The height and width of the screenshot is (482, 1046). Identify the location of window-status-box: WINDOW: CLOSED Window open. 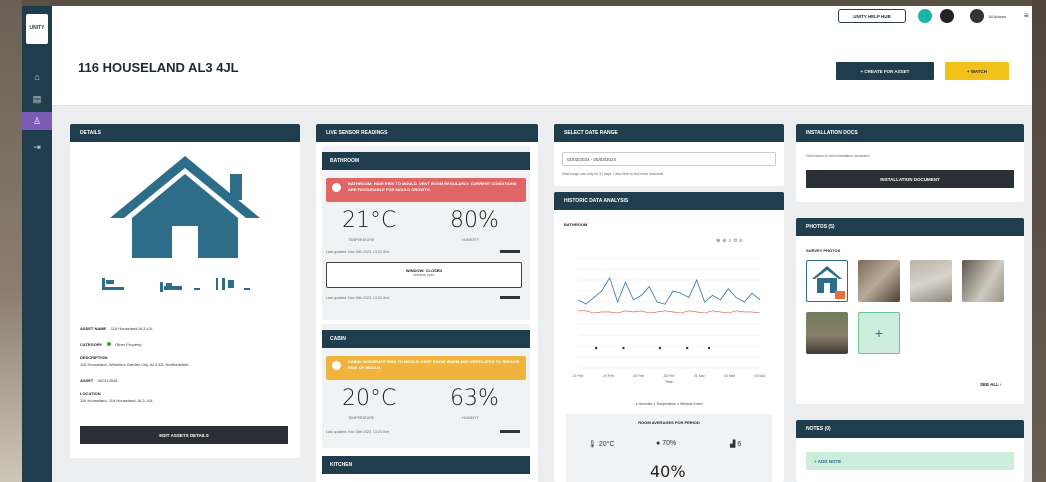
(424, 275).